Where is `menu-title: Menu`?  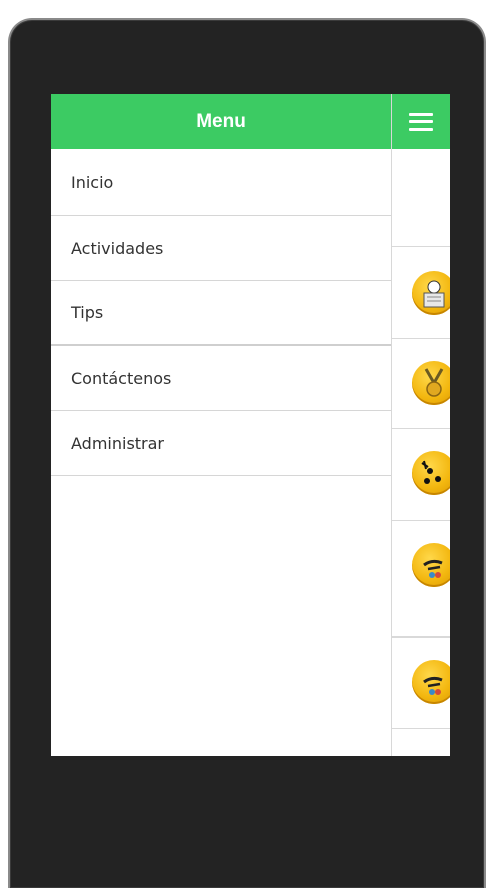 menu-title: Menu is located at coordinates (221, 121).